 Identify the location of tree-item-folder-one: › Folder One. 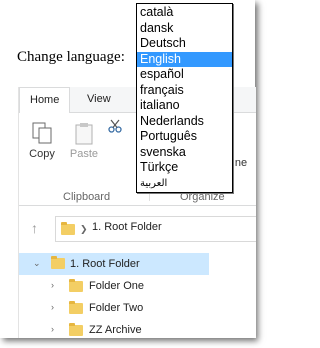
(137, 286).